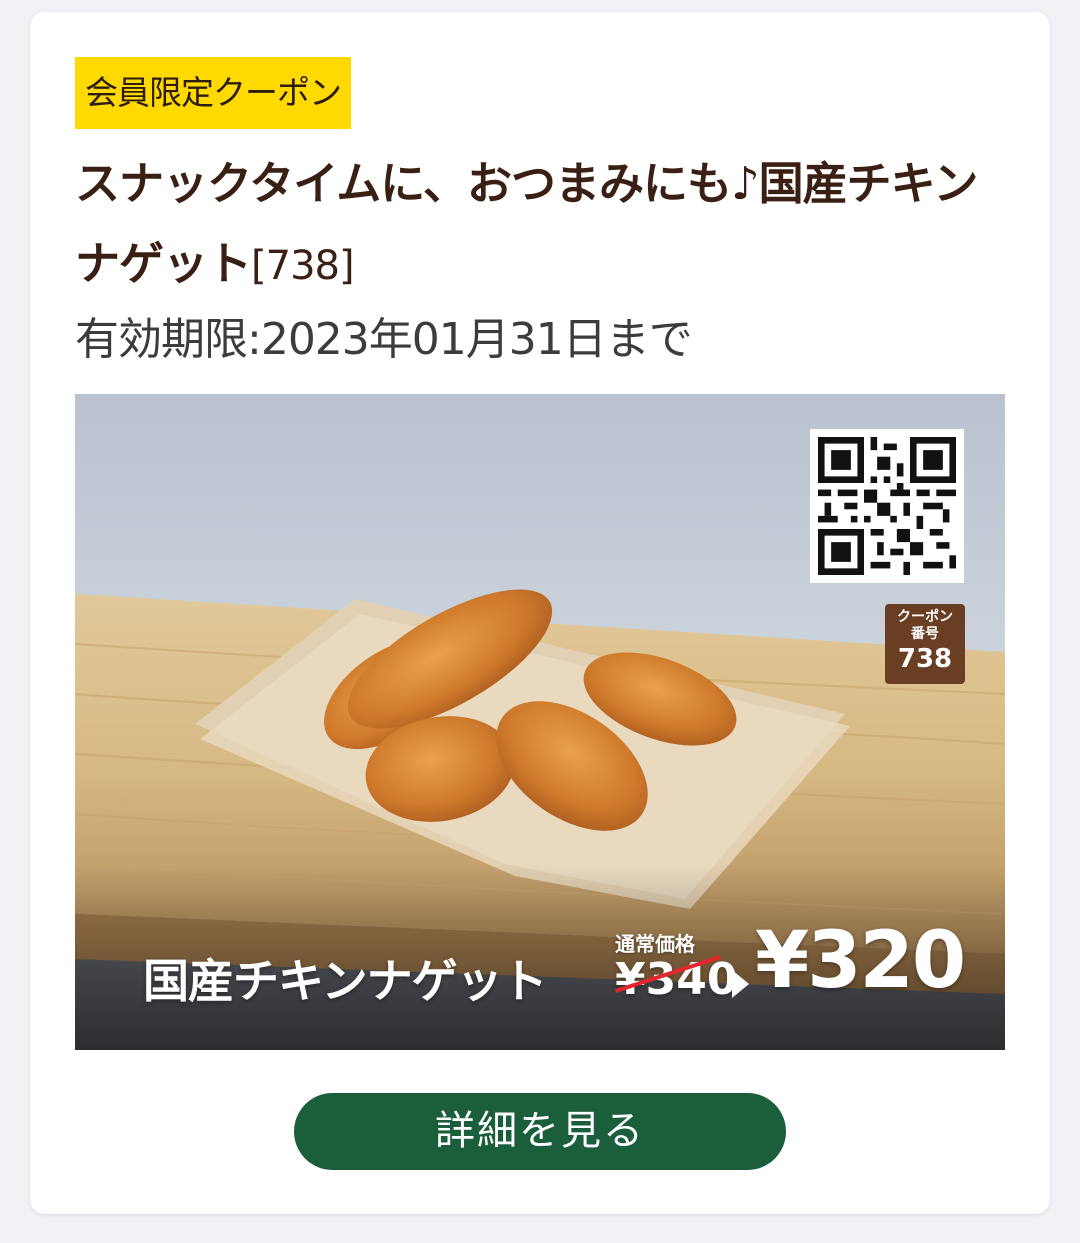 This screenshot has width=1080, height=1243. I want to click on triangle-right-icon, so click(740, 984).